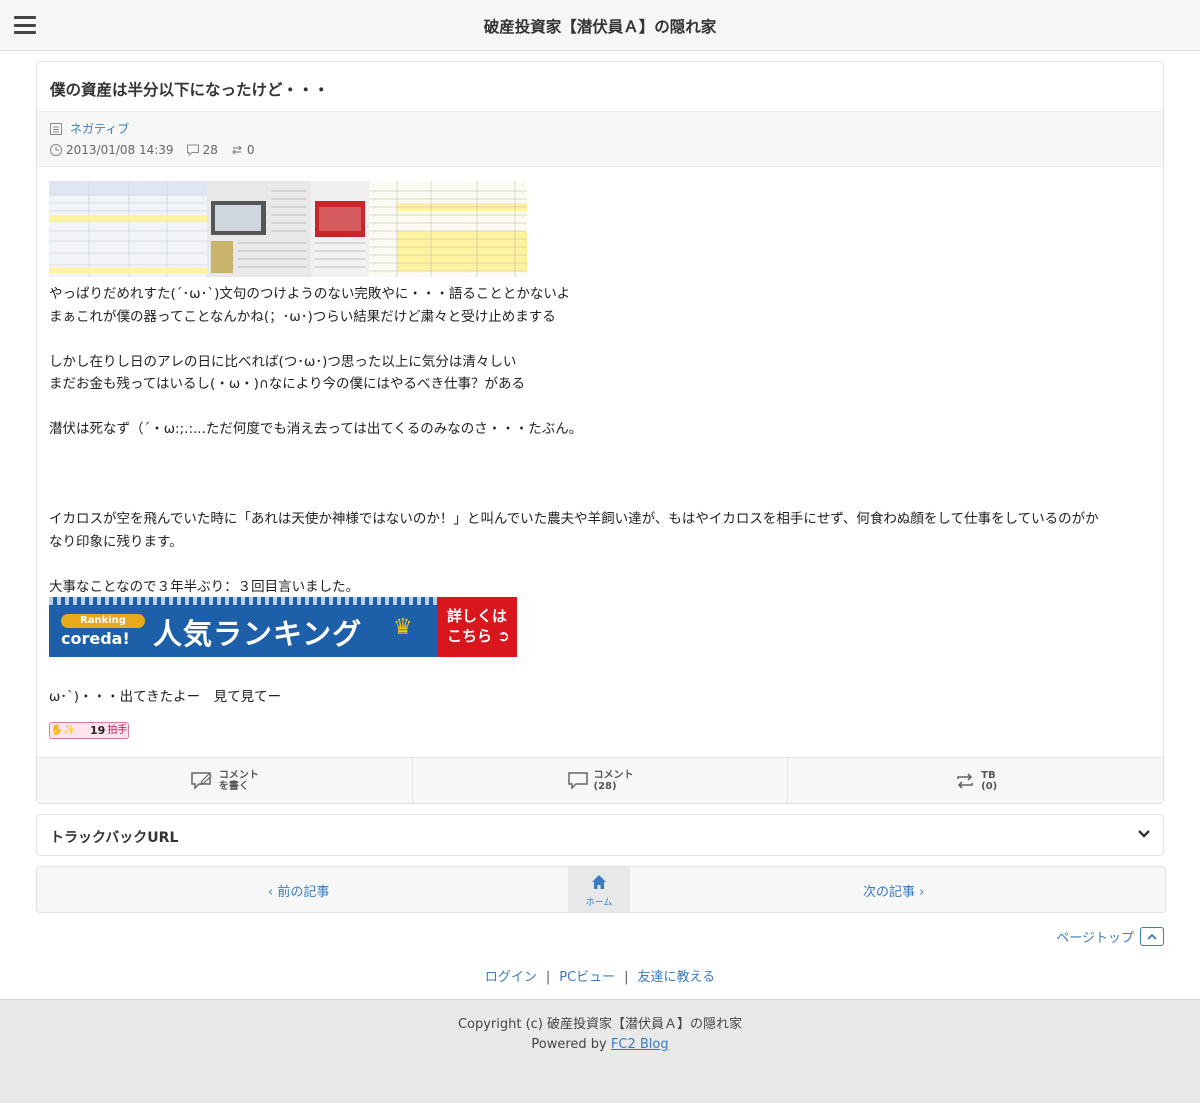  I want to click on banner-cta: 詳しくは こちら ➲, so click(477, 627).